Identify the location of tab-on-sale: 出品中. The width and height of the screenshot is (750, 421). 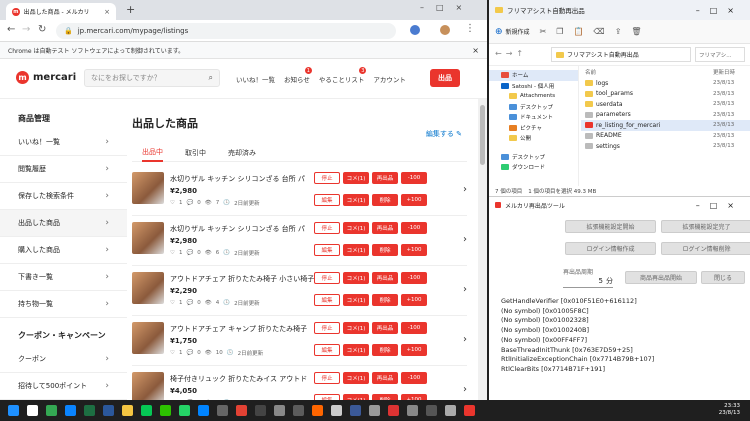
(152, 153).